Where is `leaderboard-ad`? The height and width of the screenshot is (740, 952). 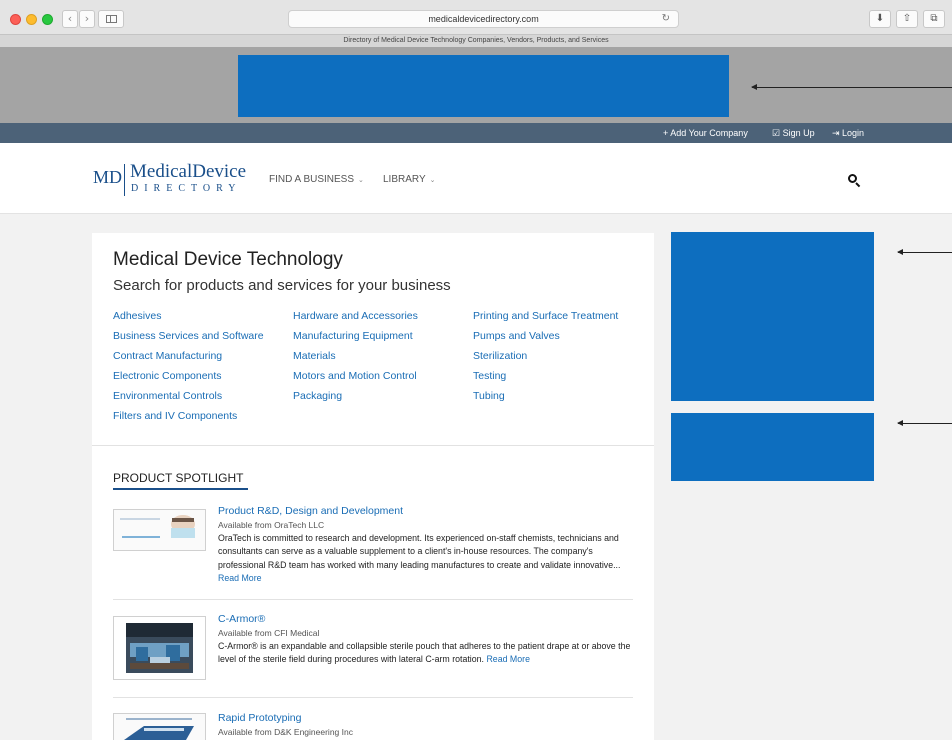 leaderboard-ad is located at coordinates (483, 86).